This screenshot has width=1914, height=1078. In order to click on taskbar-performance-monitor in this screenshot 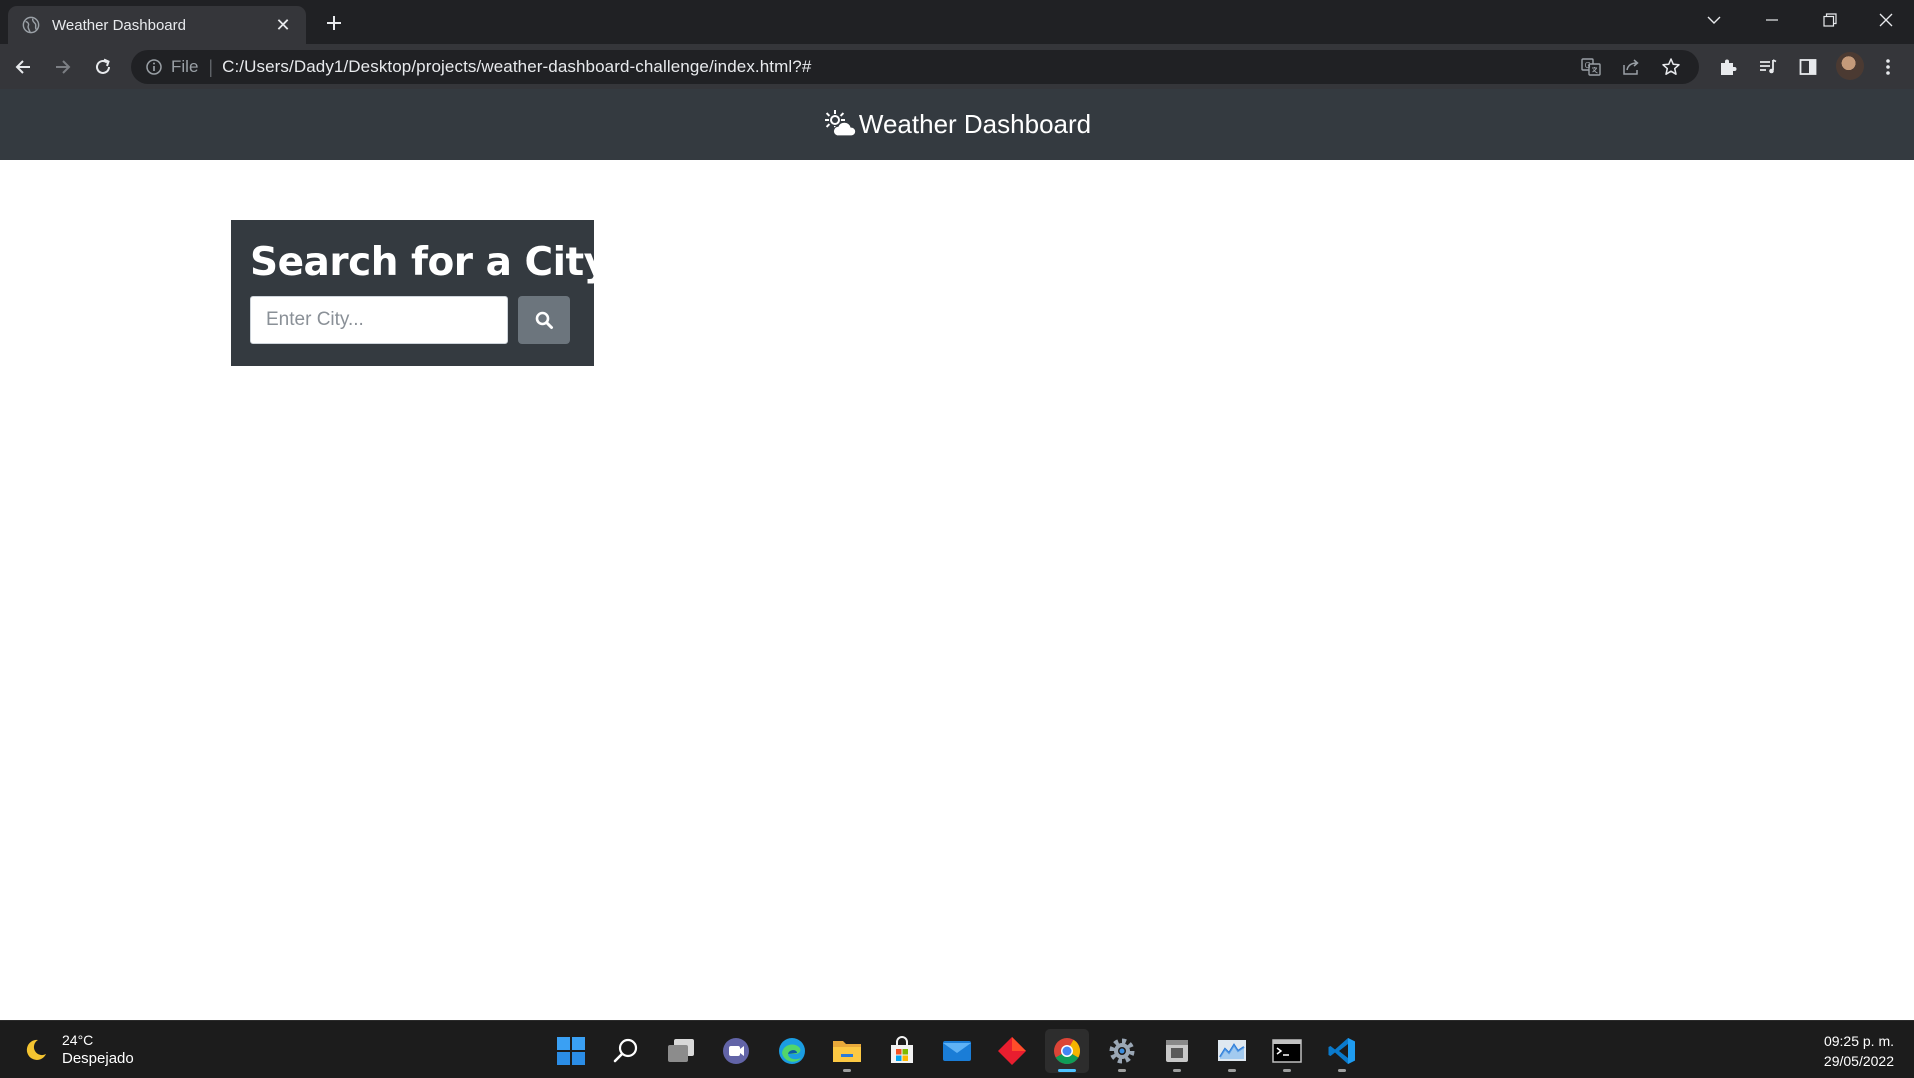, I will do `click(1232, 1051)`.